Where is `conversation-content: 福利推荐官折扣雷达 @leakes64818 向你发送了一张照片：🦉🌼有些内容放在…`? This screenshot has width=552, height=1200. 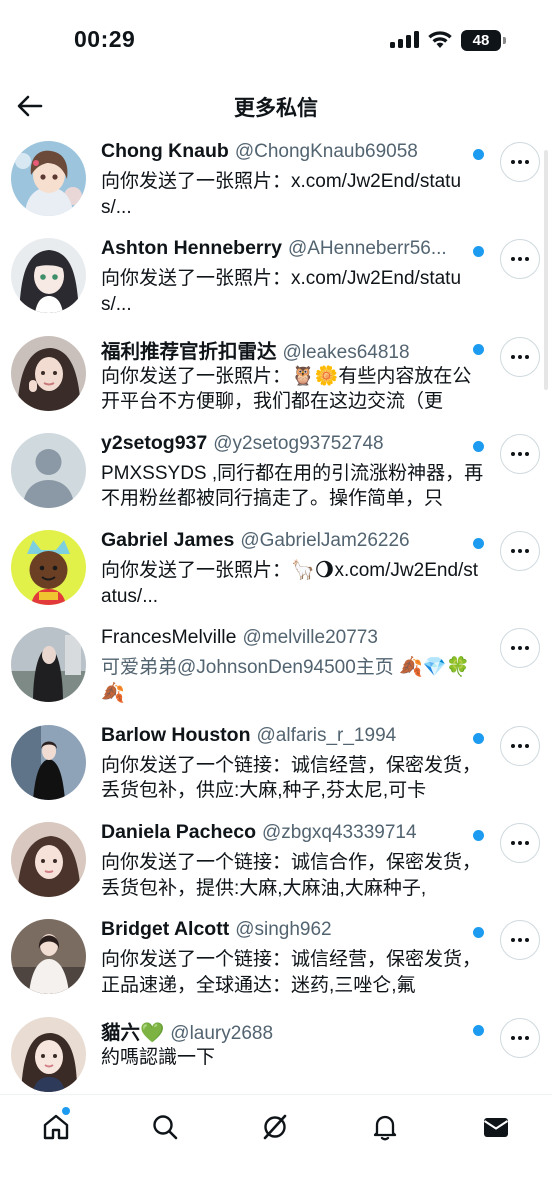 conversation-content: 福利推荐官折扣雷达 @leakes64818 向你发送了一张照片：🦉🌼有些内容放在… is located at coordinates (294, 375).